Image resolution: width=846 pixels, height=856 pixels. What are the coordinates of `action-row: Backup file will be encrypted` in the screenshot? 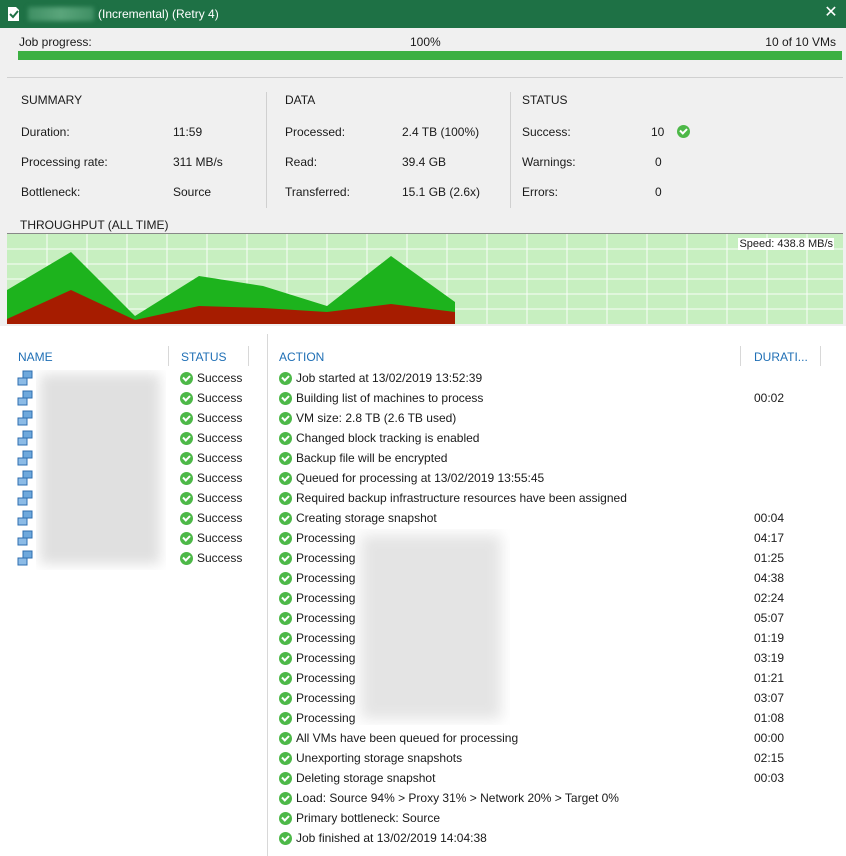 It's located at (363, 458).